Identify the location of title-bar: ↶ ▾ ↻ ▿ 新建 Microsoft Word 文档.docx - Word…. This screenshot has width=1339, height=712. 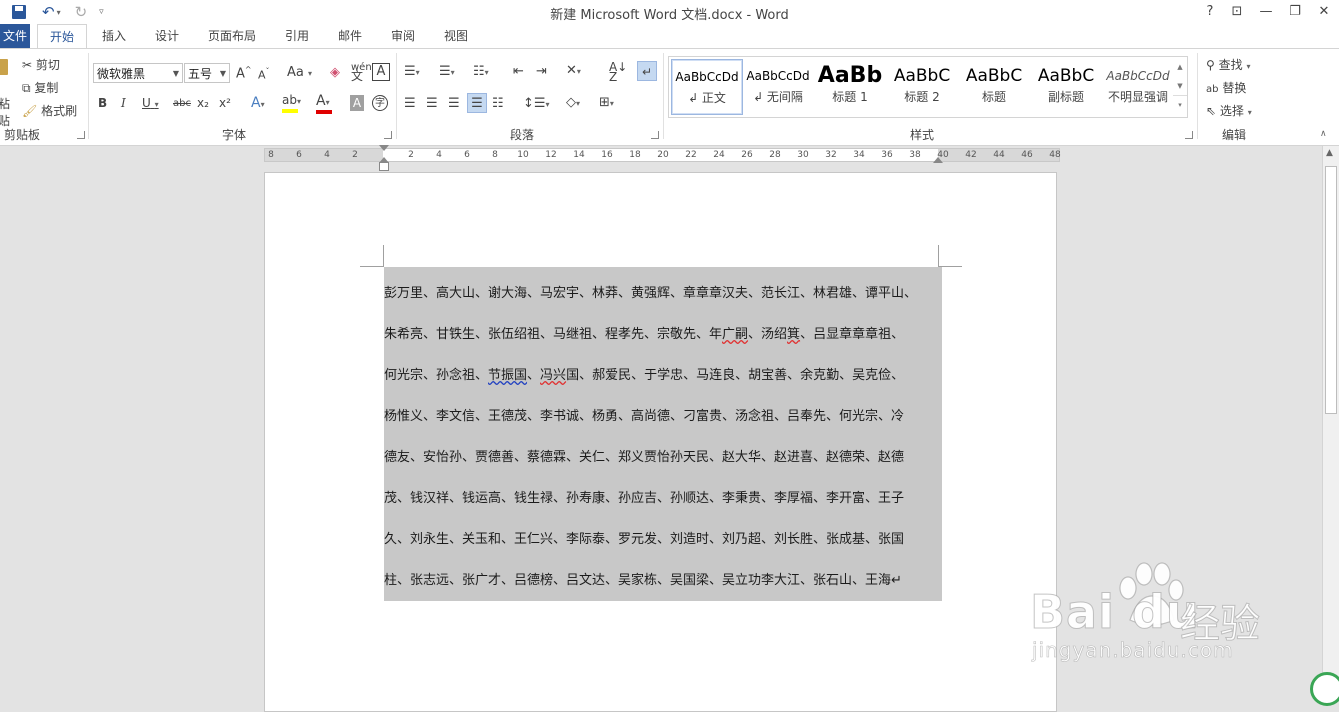
(669, 12).